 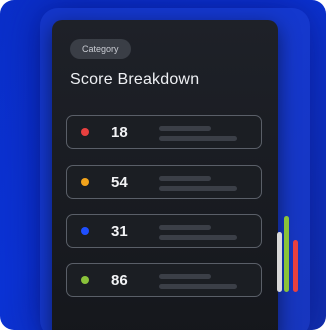 I want to click on red-dot-icon, so click(x=85, y=132).